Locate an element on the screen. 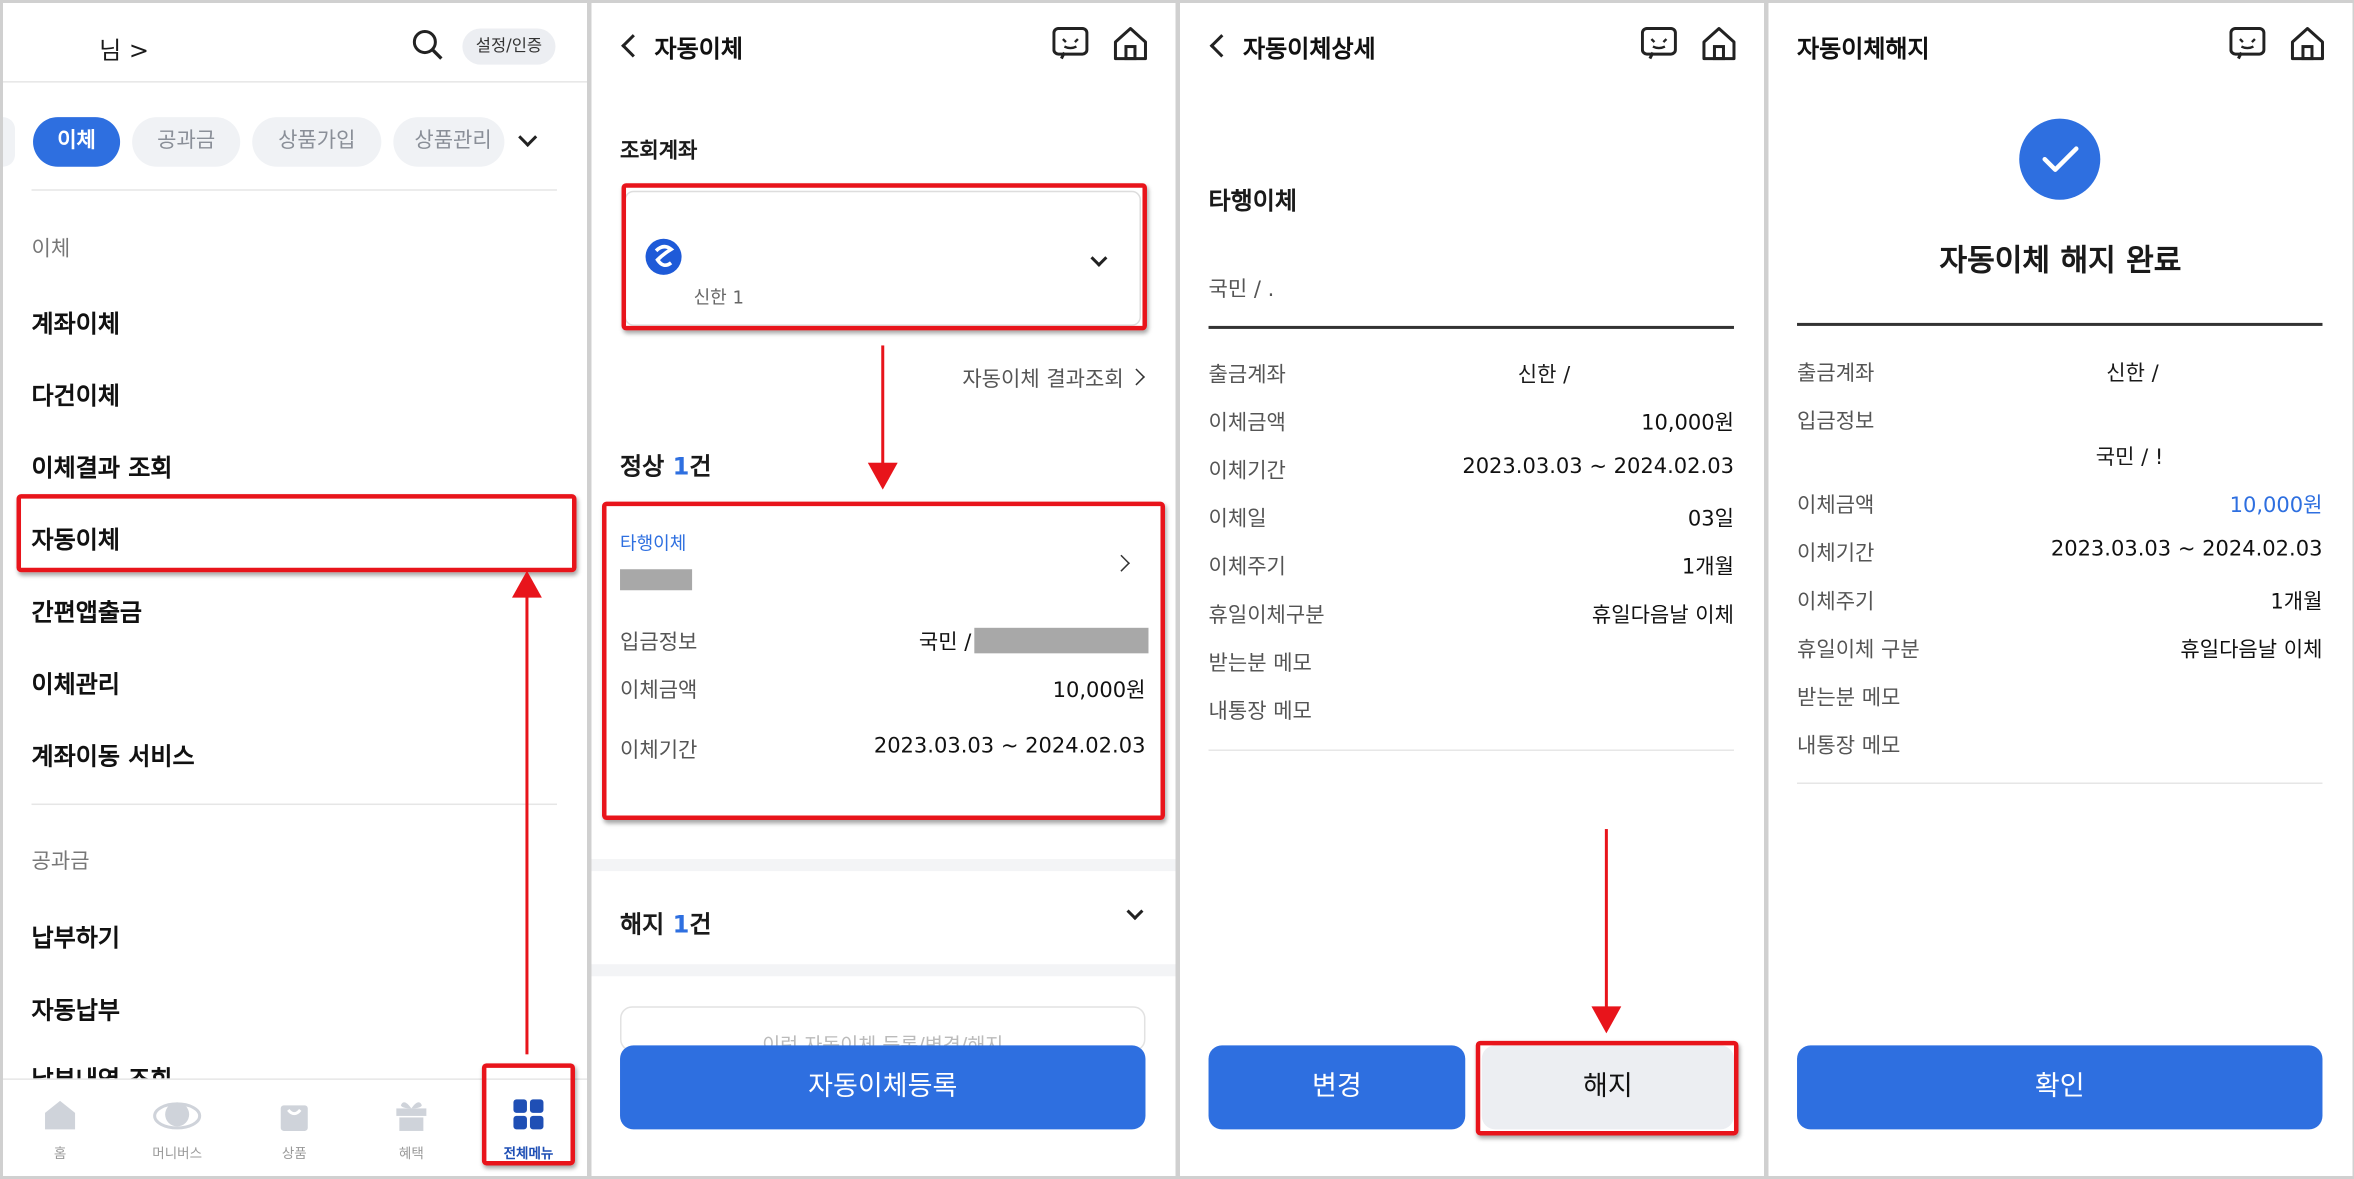  section-transfer: 이체 is located at coordinates (51, 249).